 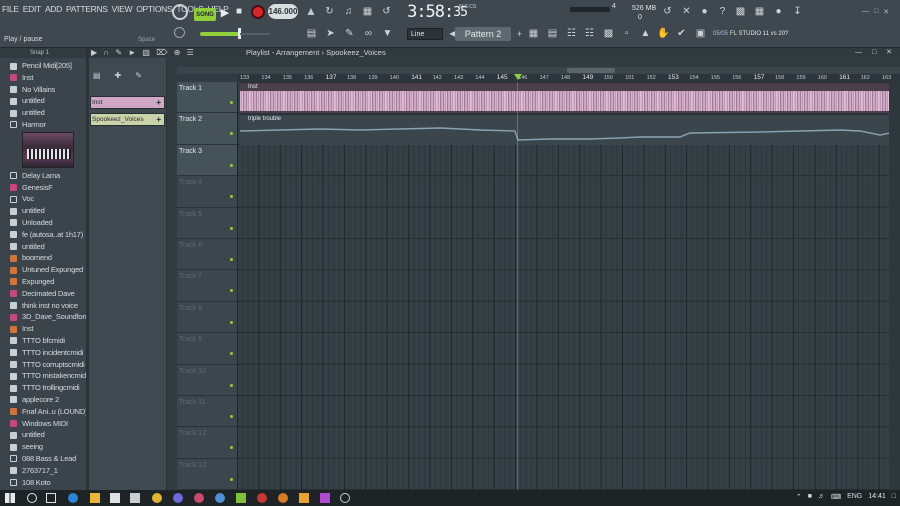 I want to click on track-header: Track 6, so click(x=207, y=255).